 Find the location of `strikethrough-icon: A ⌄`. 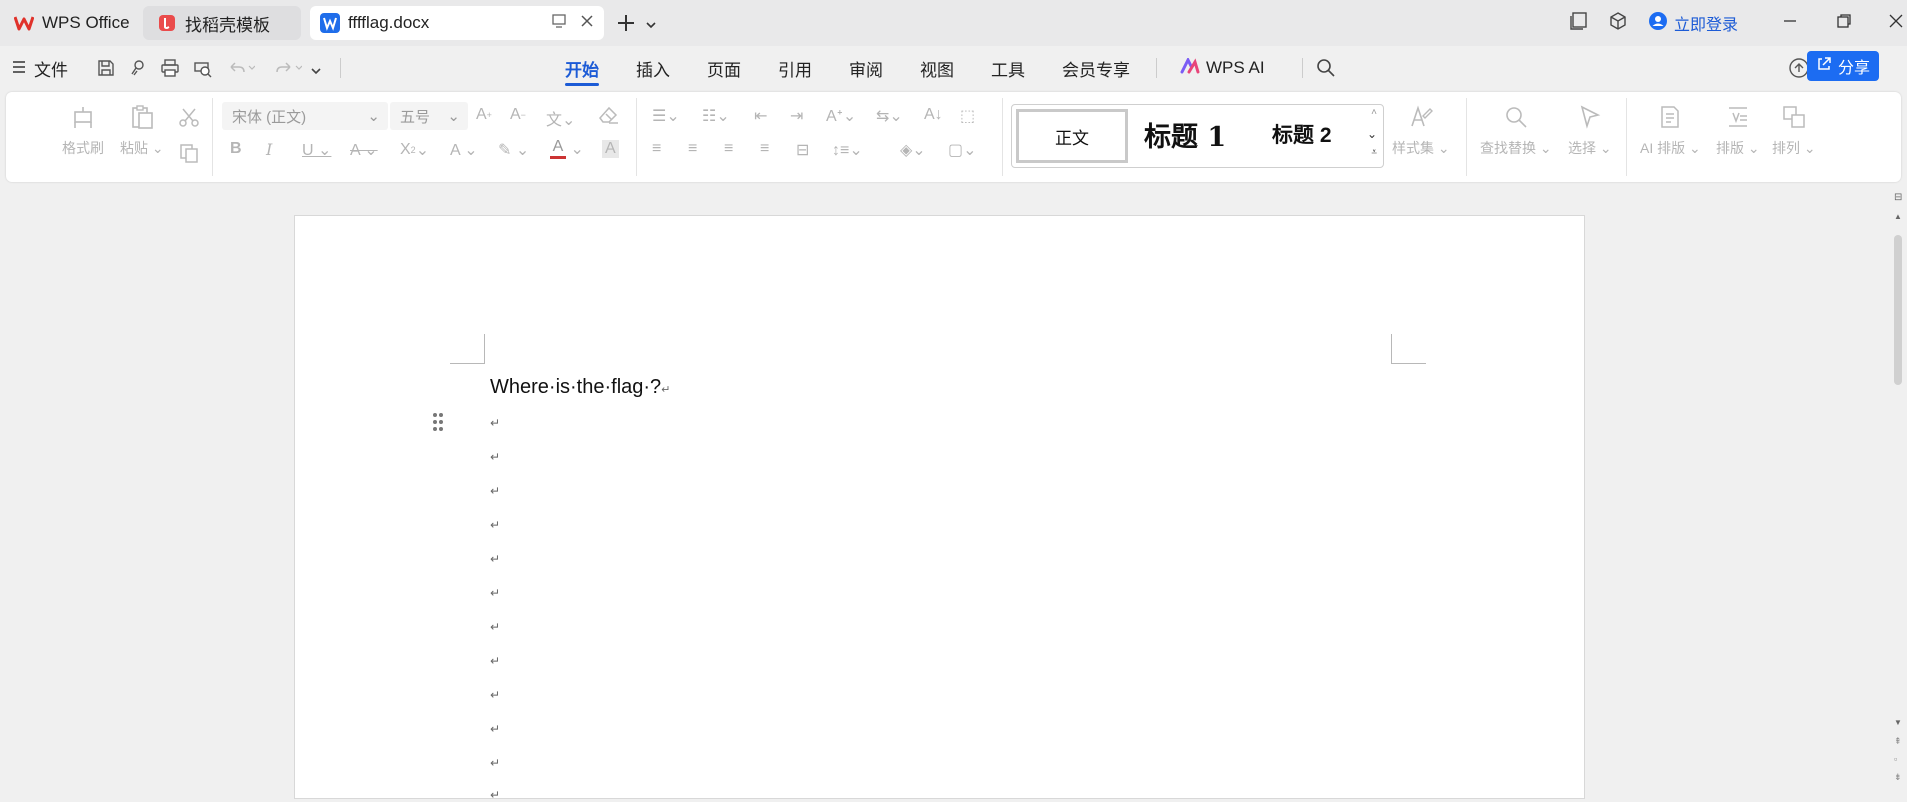

strikethrough-icon: A ⌄ is located at coordinates (364, 150).